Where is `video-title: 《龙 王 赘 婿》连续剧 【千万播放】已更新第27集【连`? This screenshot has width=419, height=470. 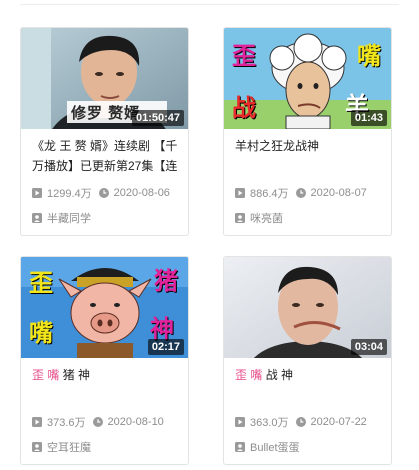 video-title: 《龙 王 赘 婿》连续剧 【千万播放】已更新第27集【连 is located at coordinates (106, 156).